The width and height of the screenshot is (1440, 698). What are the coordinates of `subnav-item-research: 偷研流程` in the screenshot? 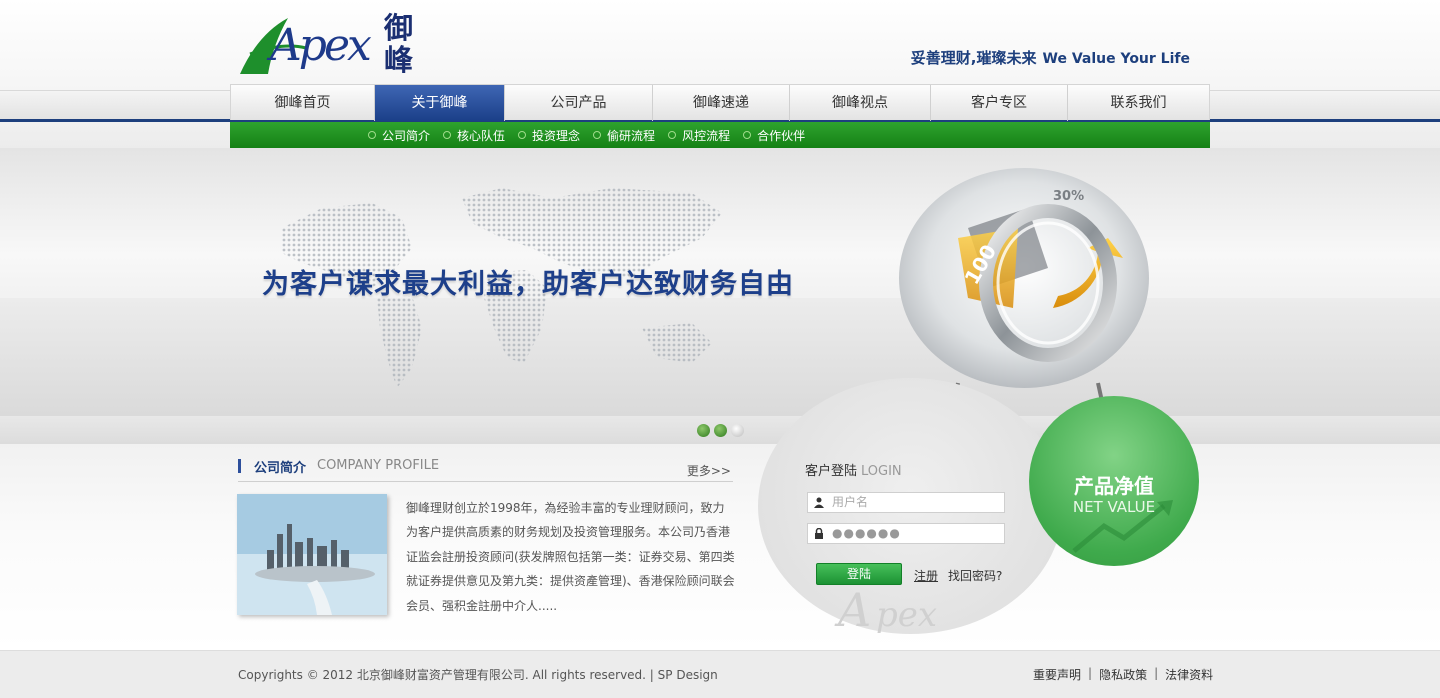 It's located at (624, 135).